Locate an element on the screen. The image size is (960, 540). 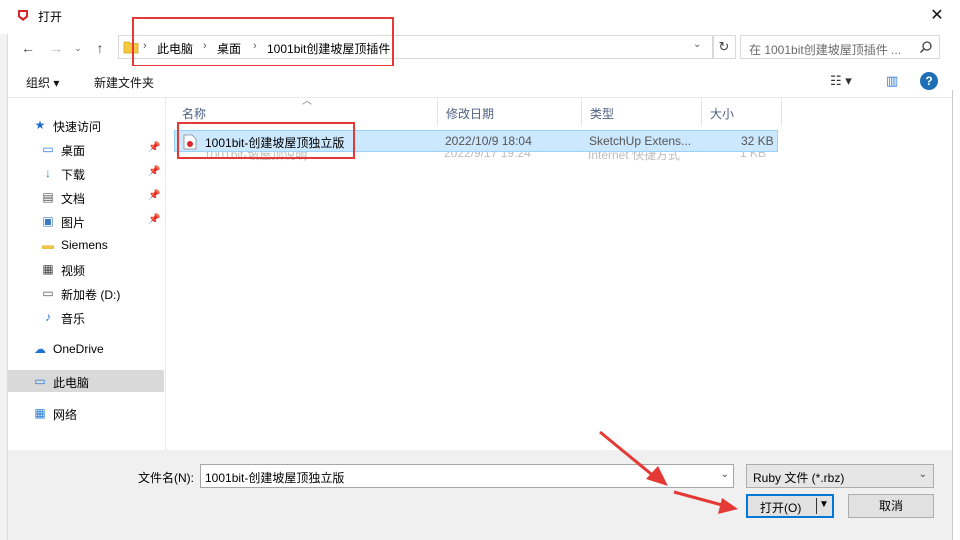
desktop-icon: ▭ is located at coordinates (48, 149).